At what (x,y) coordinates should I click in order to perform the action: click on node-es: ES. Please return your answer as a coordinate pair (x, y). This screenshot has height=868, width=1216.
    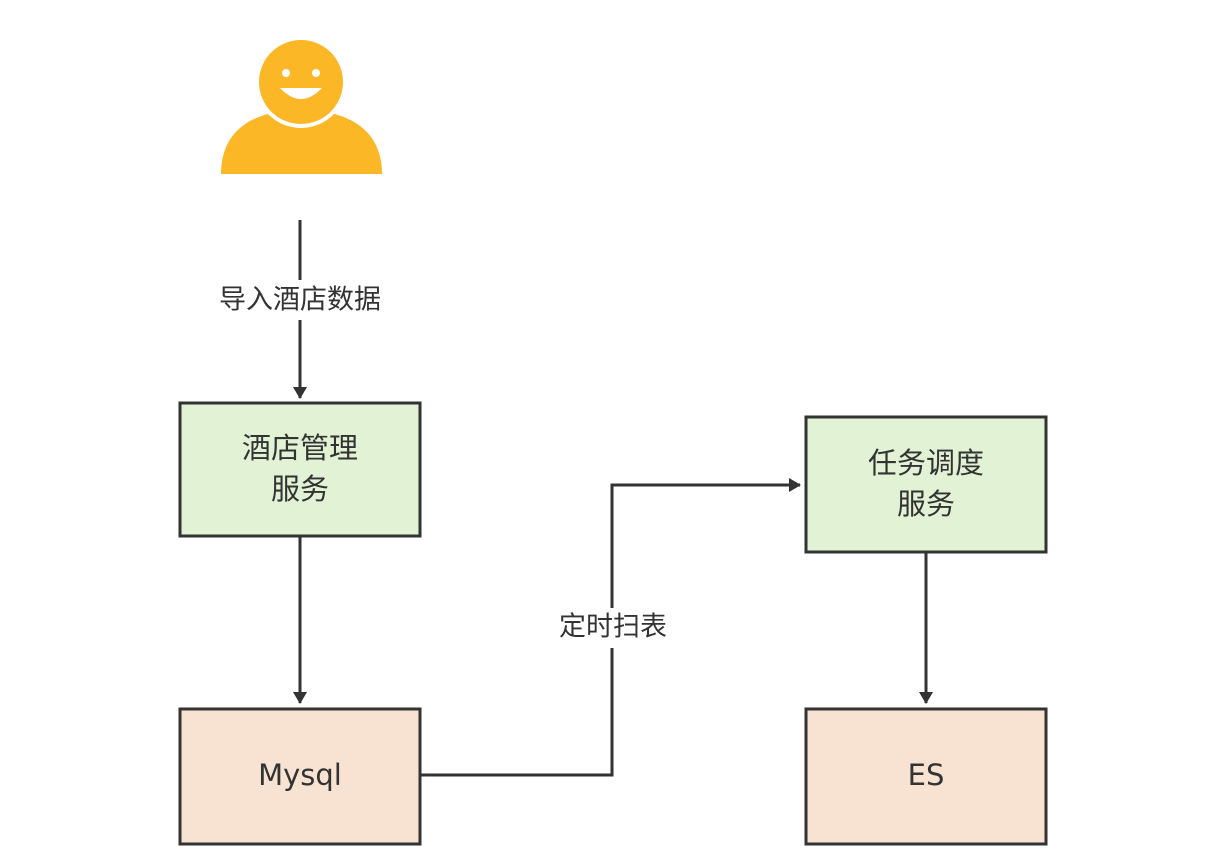
    Looking at the image, I should click on (926, 776).